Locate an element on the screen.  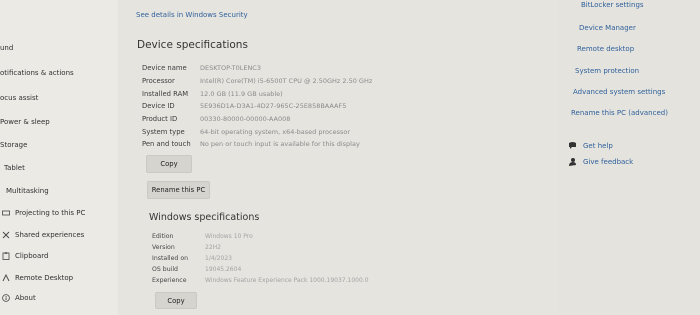
spec-label: Installed RAM is located at coordinates (165, 94).